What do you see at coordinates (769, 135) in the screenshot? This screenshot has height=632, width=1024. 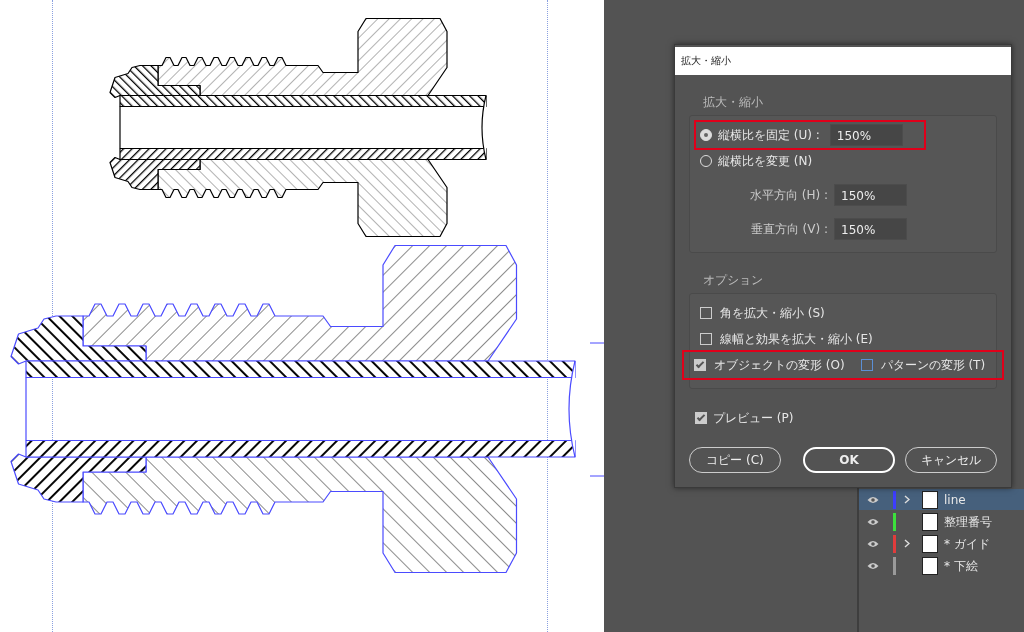 I see `radio-label: 縦横比を固定 (U) :` at bounding box center [769, 135].